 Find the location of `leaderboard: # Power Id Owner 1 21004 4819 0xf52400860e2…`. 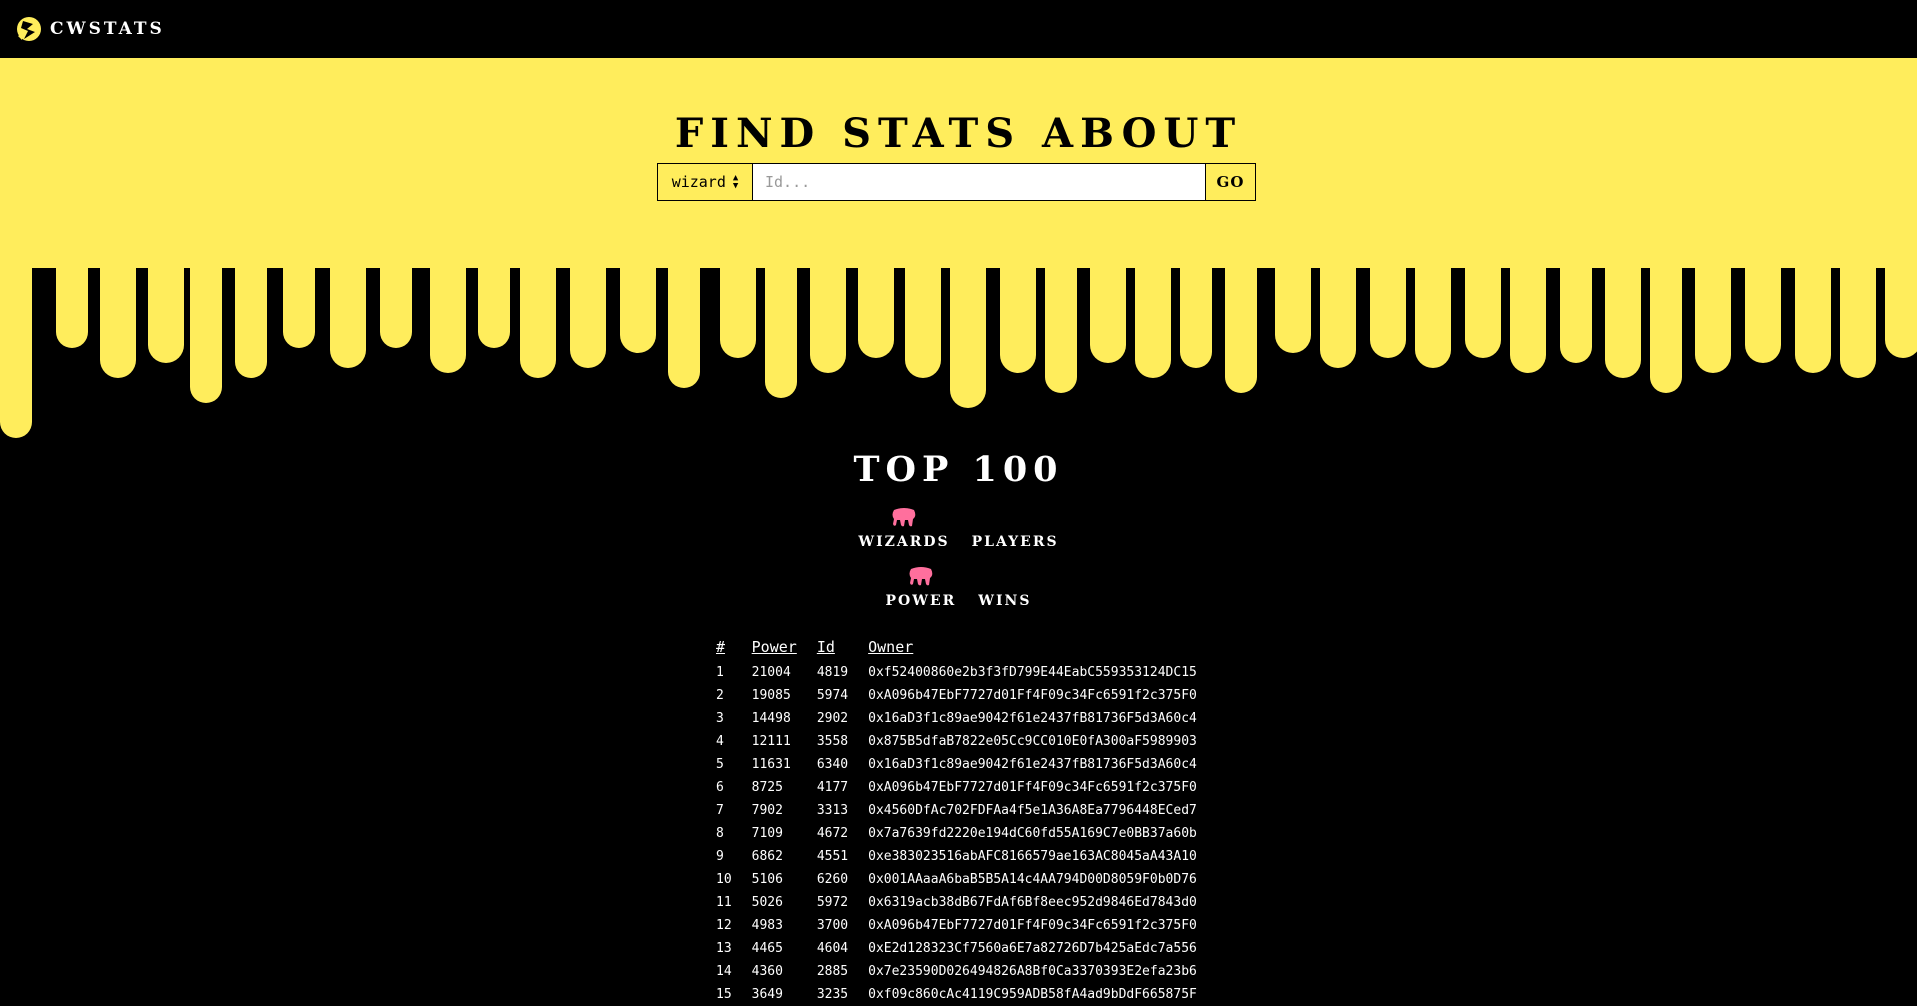

leaderboard: # Power Id Owner 1 21004 4819 0xf52400860e2… is located at coordinates (954, 822).